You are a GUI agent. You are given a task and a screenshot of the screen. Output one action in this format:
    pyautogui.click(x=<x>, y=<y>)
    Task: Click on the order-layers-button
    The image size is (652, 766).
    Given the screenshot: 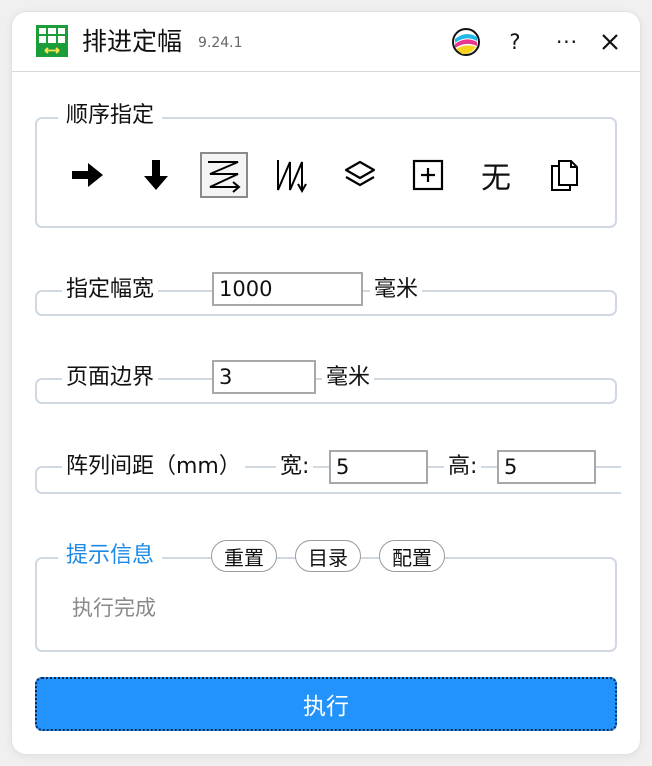 What is the action you would take?
    pyautogui.click(x=360, y=175)
    